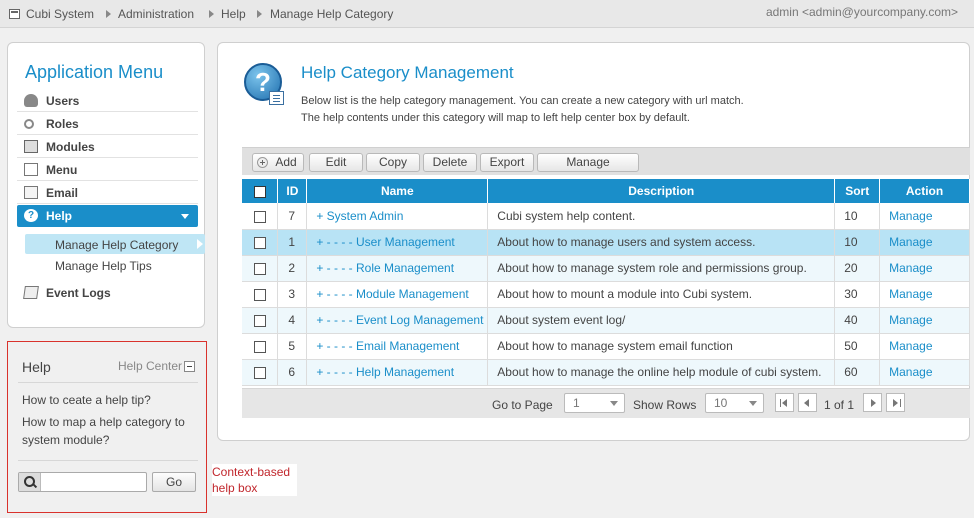 The image size is (974, 518). What do you see at coordinates (862, 12) in the screenshot?
I see `user-label: admin <admin@yourcompany.com>` at bounding box center [862, 12].